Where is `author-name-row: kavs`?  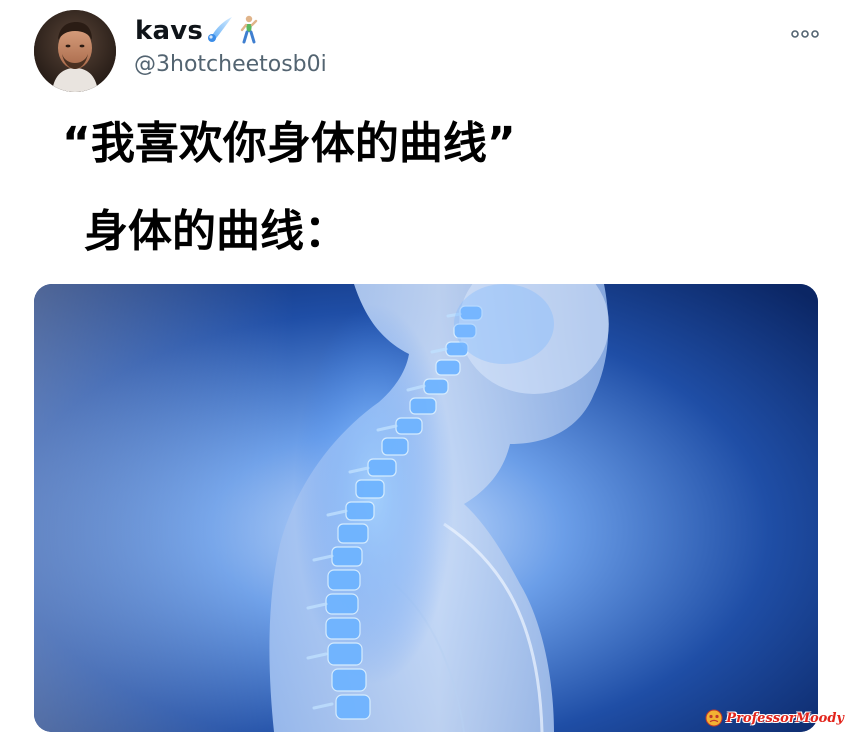 author-name-row: kavs is located at coordinates (198, 31).